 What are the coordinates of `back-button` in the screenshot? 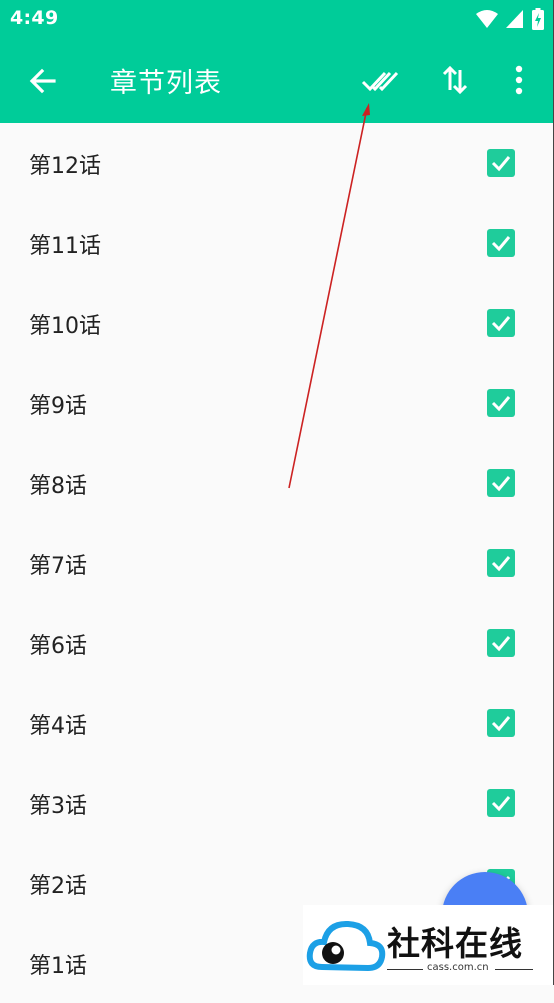 It's located at (43, 81).